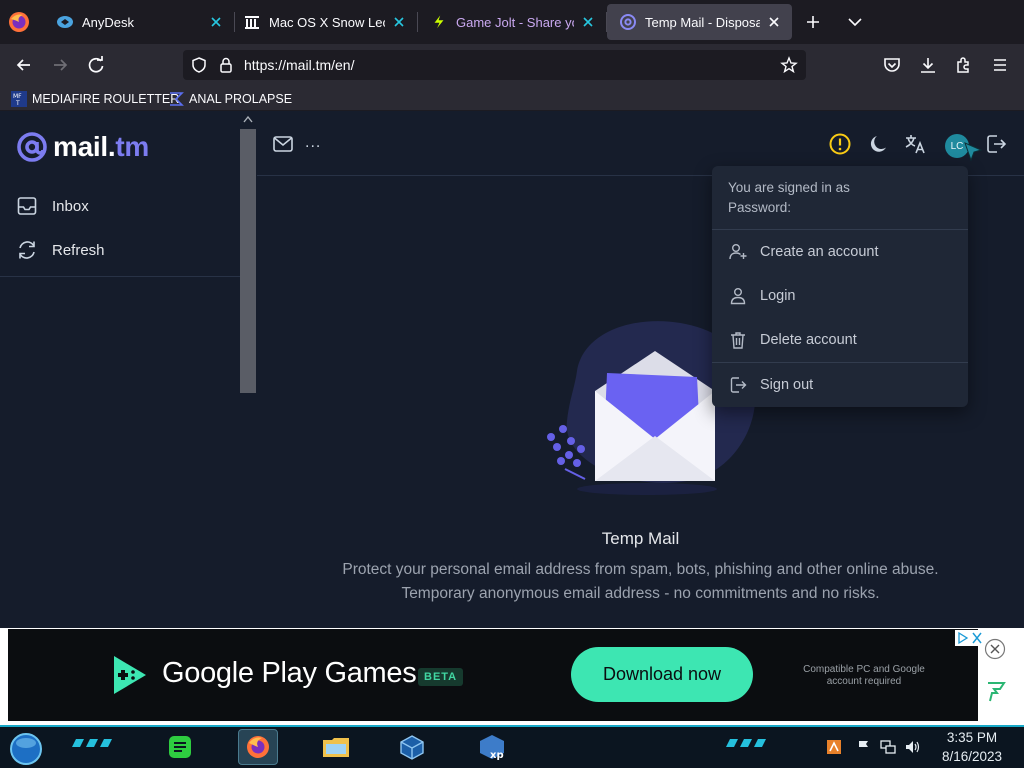 Image resolution: width=1024 pixels, height=768 pixels. What do you see at coordinates (248, 119) in the screenshot?
I see `scroll-up-arrow-icon` at bounding box center [248, 119].